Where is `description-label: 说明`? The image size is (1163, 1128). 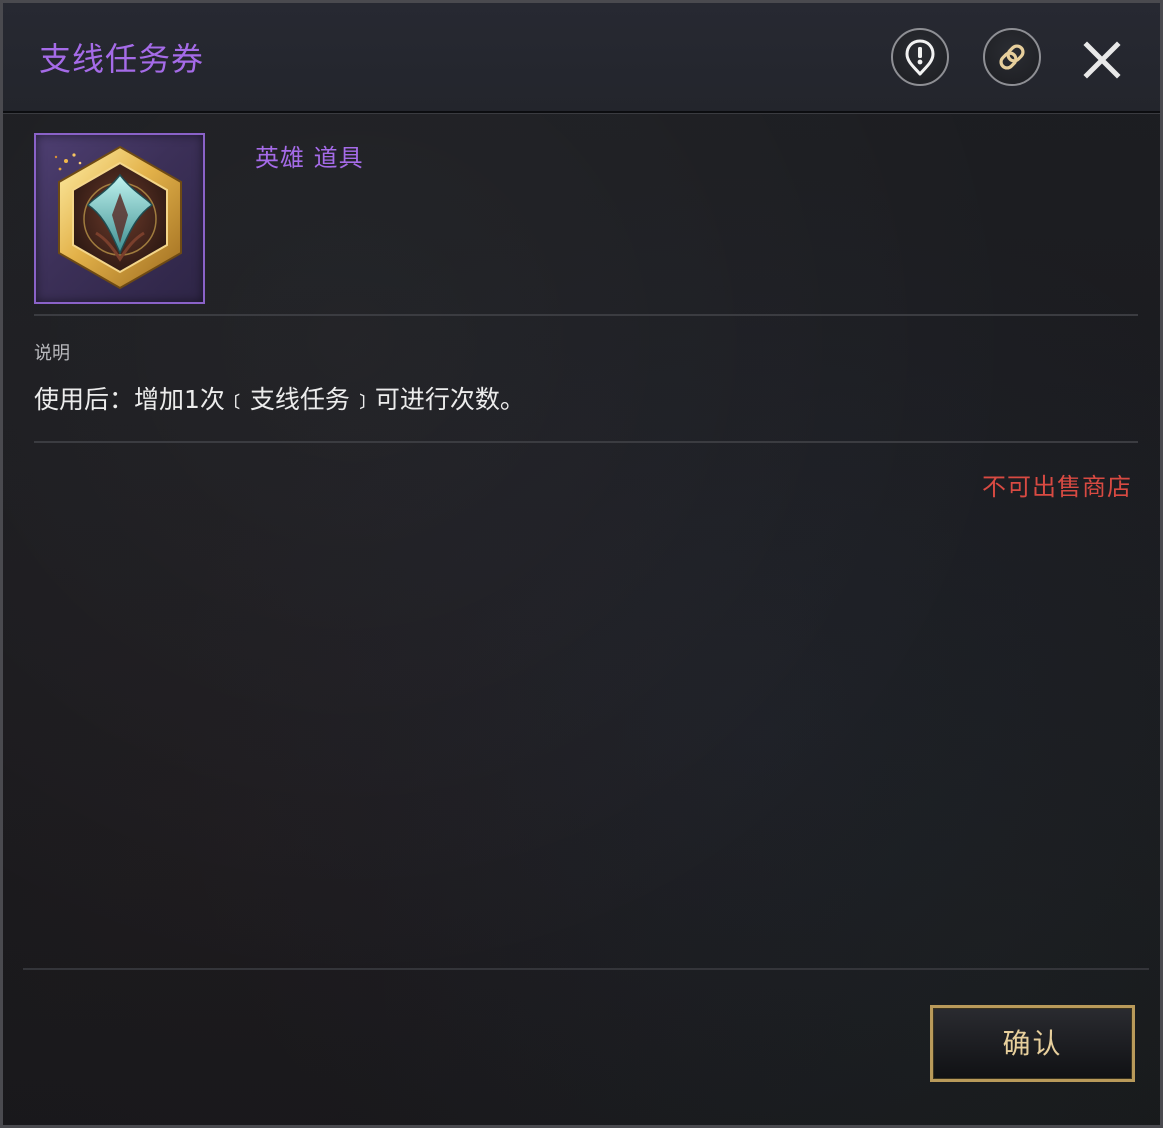
description-label: 说明 is located at coordinates (52, 353).